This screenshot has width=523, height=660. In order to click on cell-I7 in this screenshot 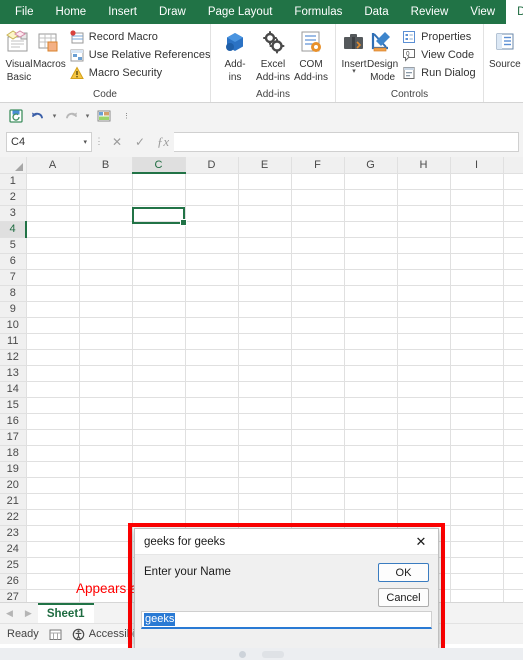, I will do `click(477, 277)`.